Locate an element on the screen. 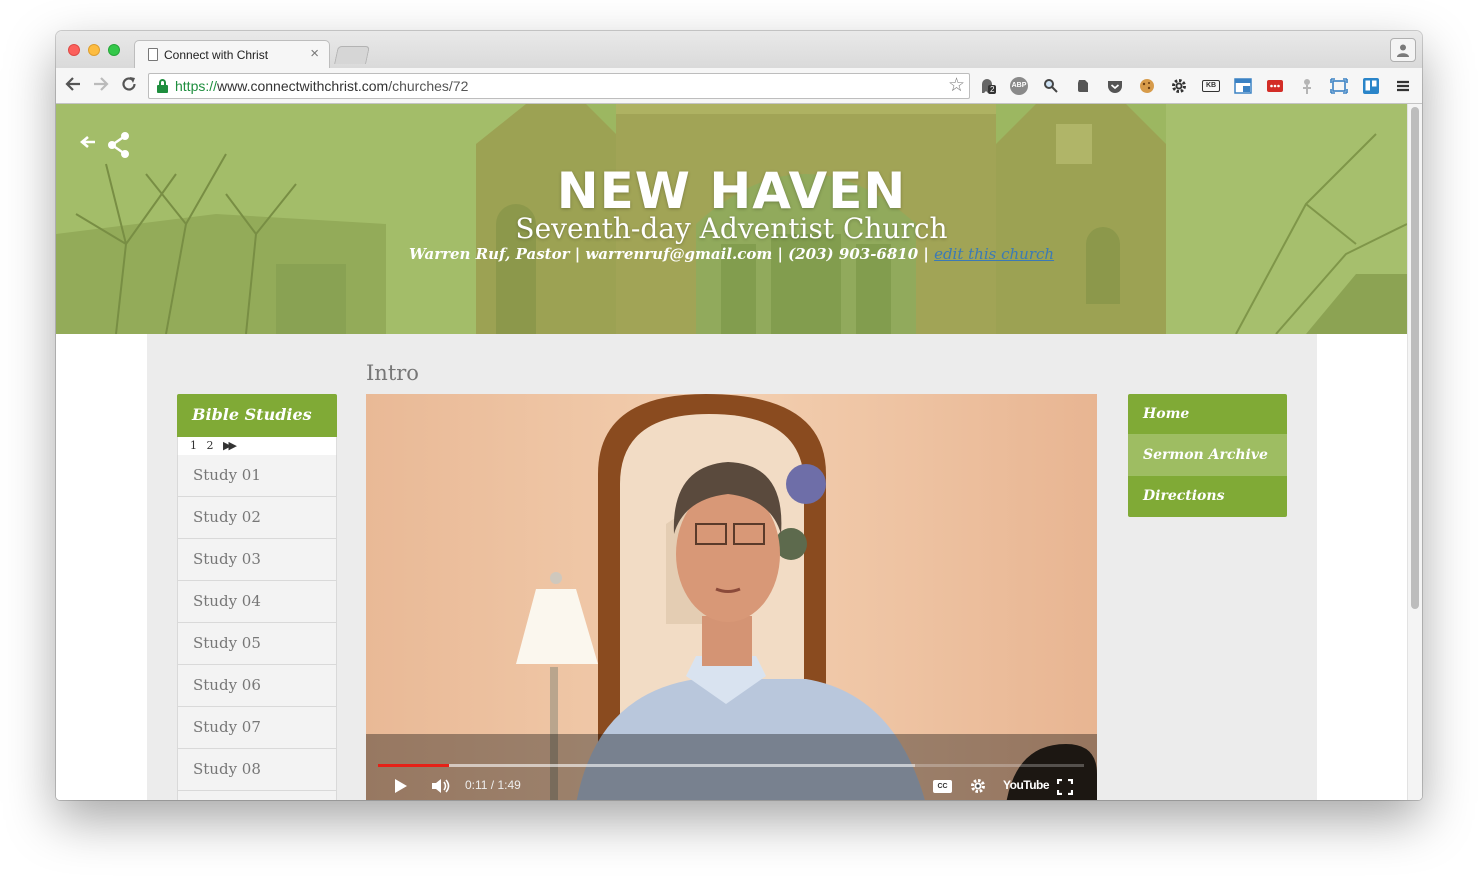  menu-icon is located at coordinates (1403, 86).